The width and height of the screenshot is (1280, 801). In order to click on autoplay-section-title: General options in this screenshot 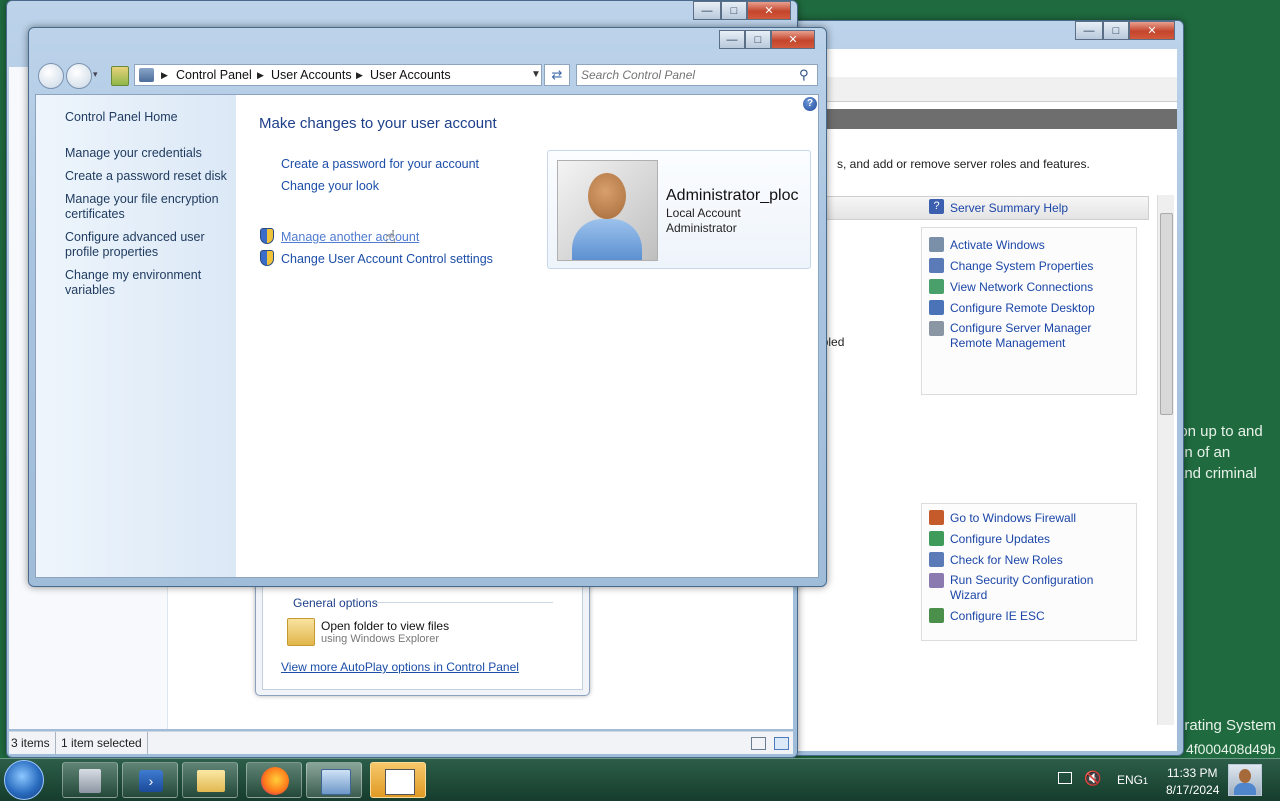, I will do `click(335, 603)`.